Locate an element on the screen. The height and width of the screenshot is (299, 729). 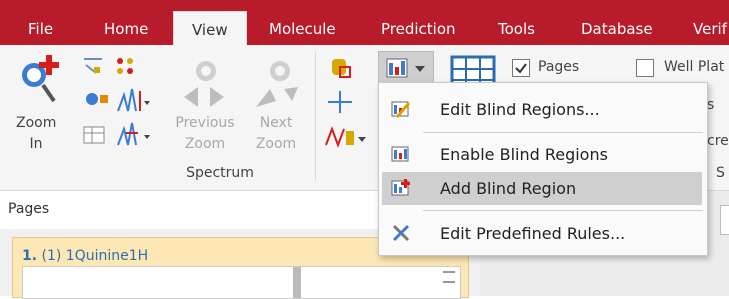
zoom-in-label-line2: In is located at coordinates (36, 144).